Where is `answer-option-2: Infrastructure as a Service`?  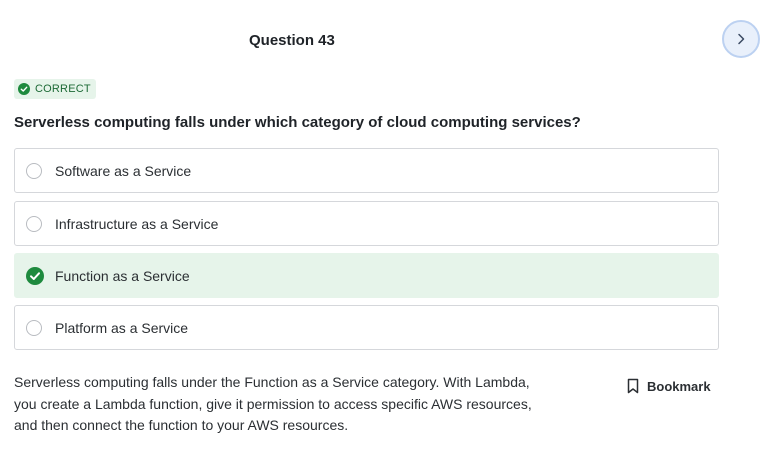 answer-option-2: Infrastructure as a Service is located at coordinates (366, 223).